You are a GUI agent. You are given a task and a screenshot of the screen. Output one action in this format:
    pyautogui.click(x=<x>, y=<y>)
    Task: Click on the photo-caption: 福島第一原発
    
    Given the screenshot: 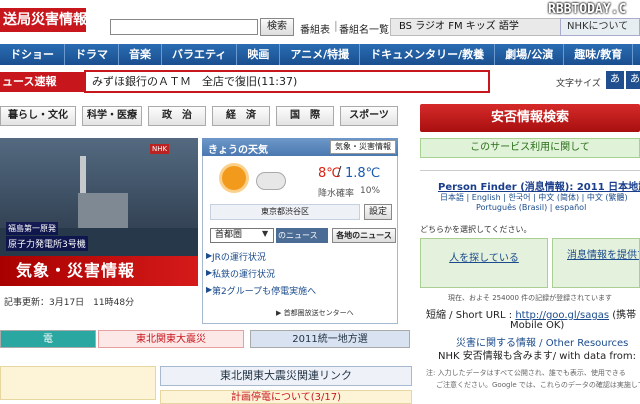 What is the action you would take?
    pyautogui.click(x=32, y=228)
    